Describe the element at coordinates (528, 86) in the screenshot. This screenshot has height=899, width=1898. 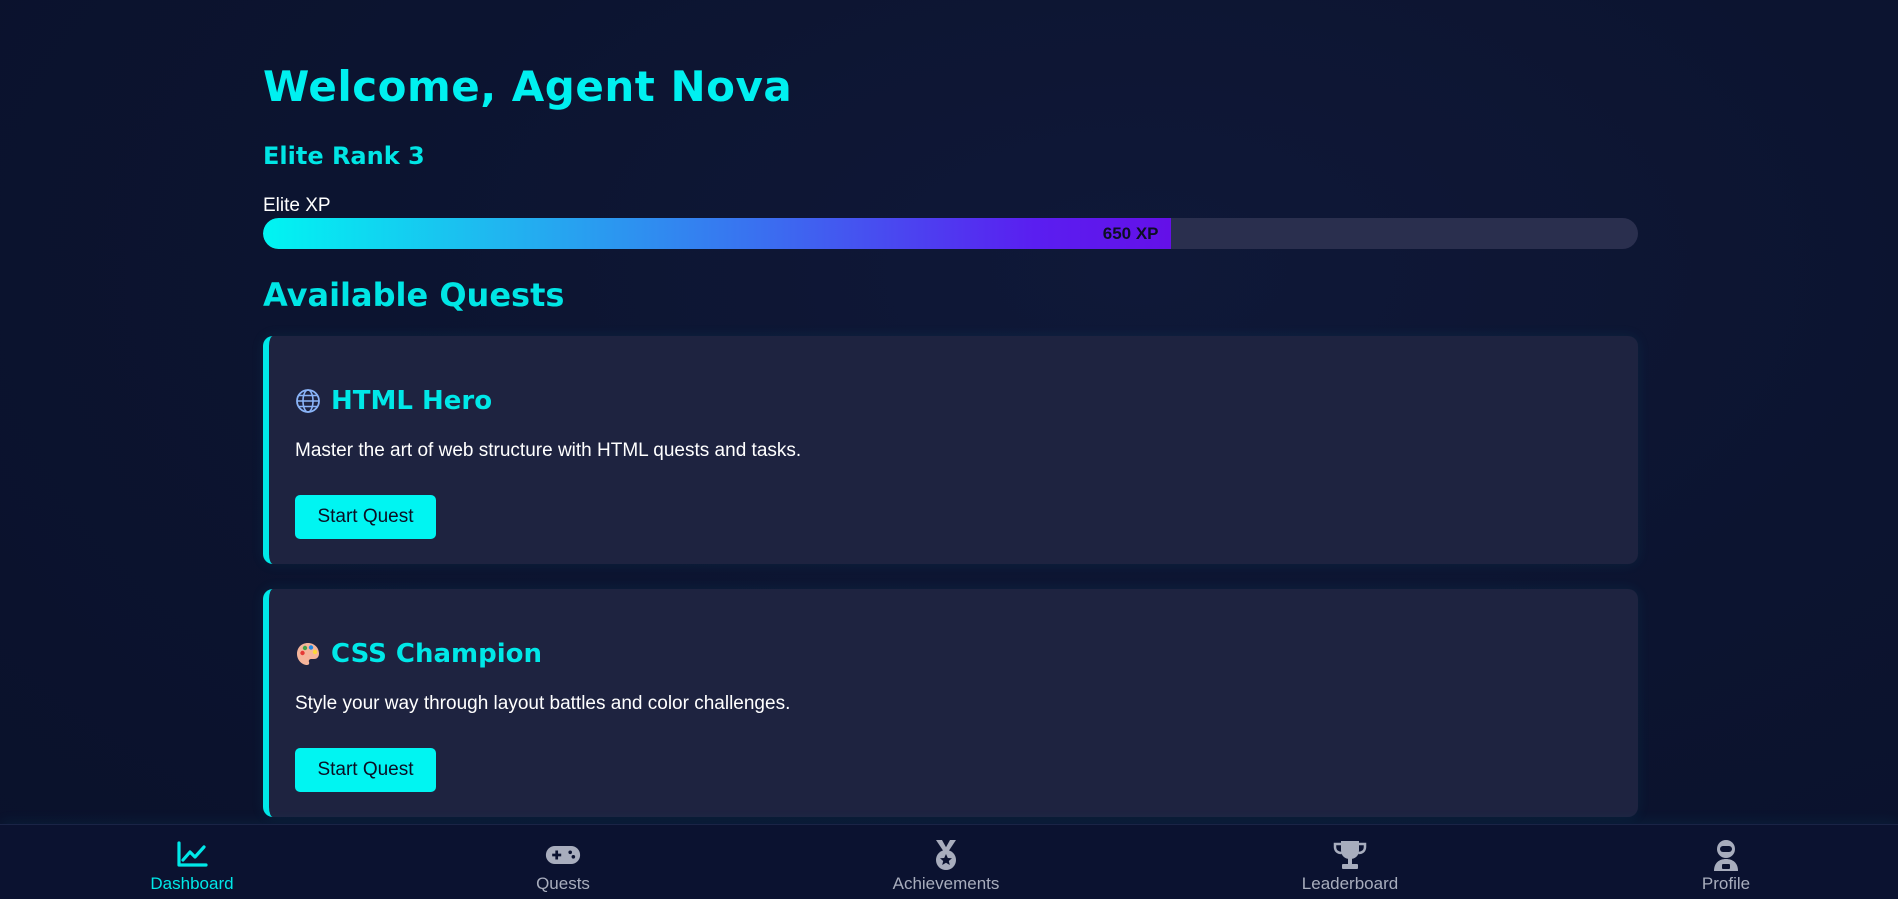
I see `welcome-heading: Welcome, Agent Nova` at that location.